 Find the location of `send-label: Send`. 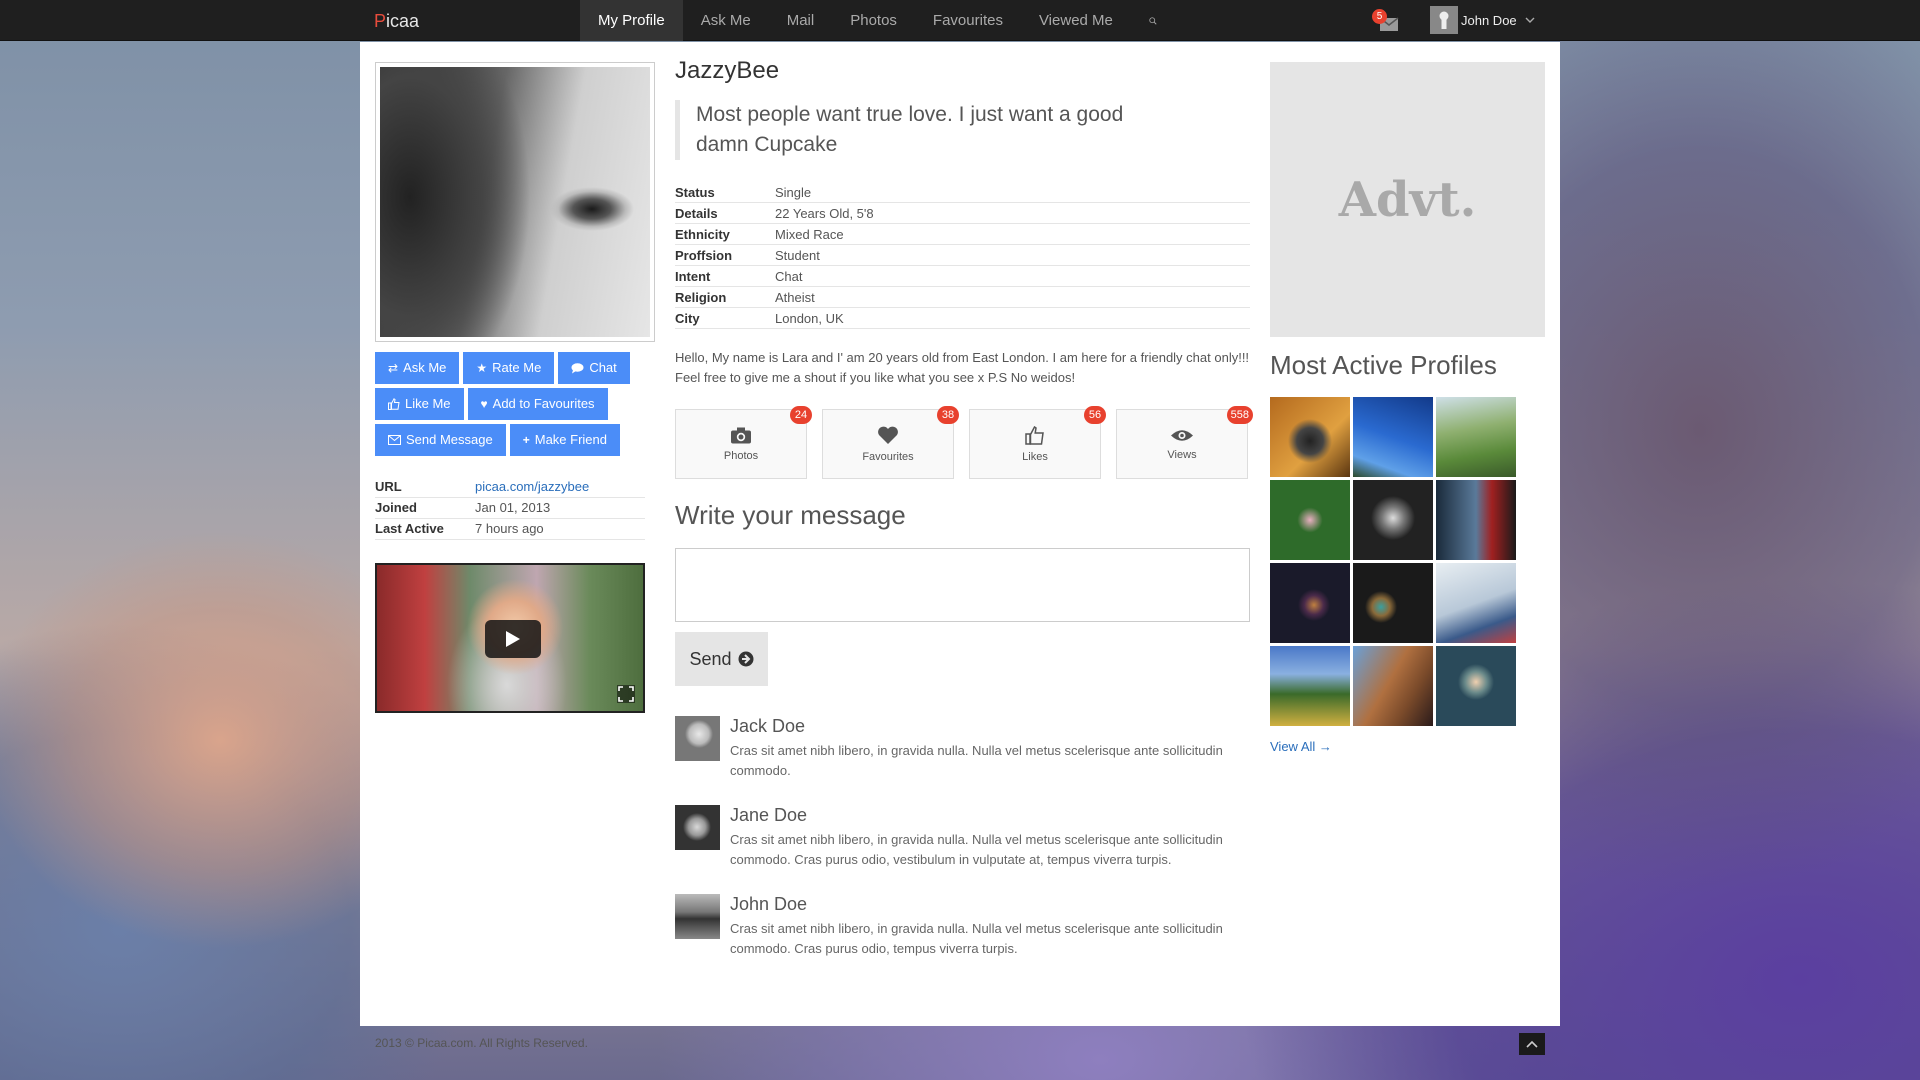

send-label: Send is located at coordinates (710, 658).